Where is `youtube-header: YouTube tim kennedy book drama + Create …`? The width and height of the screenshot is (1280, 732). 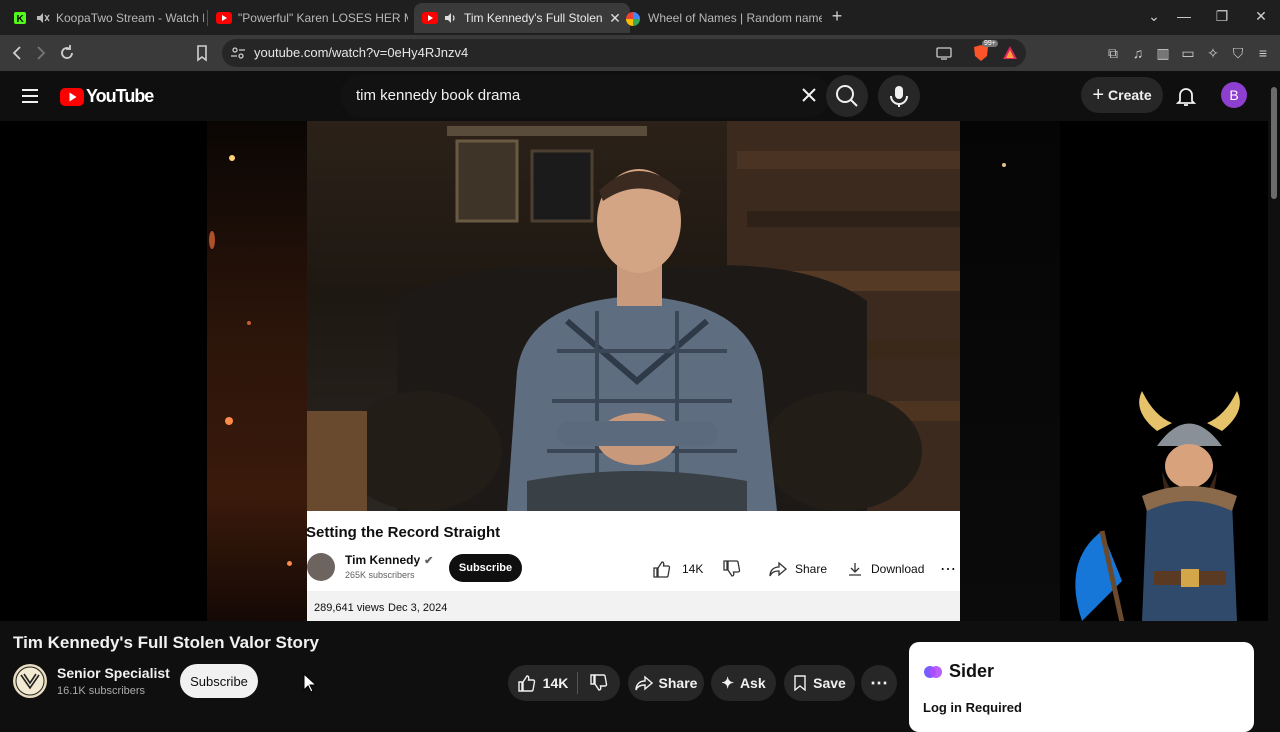 youtube-header: YouTube tim kennedy book drama + Create … is located at coordinates (640, 96).